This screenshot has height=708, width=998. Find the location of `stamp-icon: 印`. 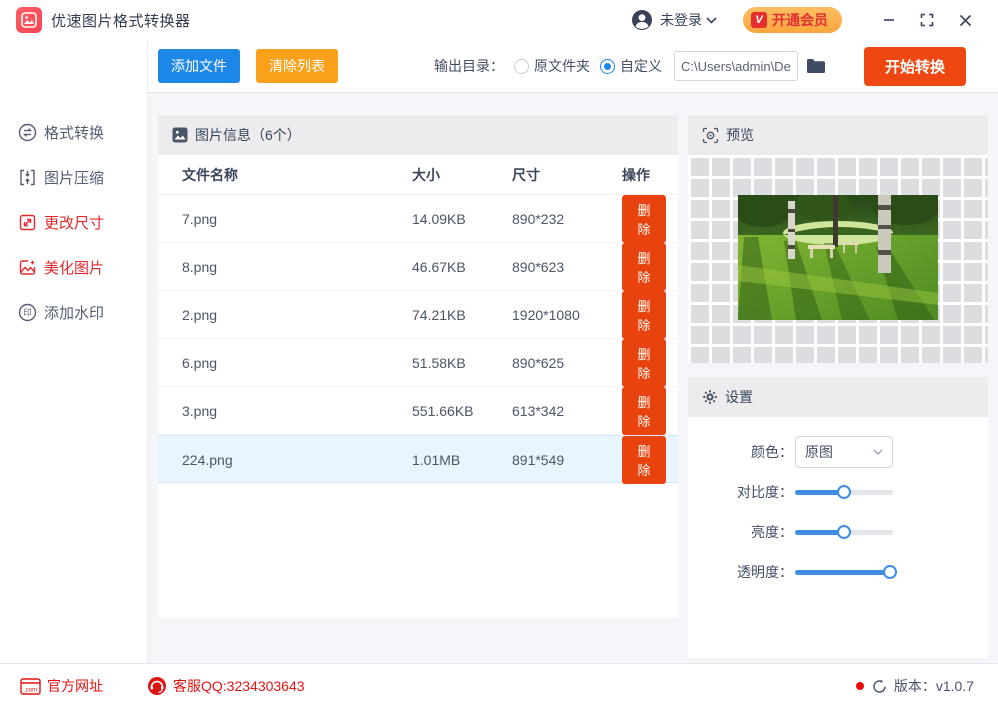

stamp-icon: 印 is located at coordinates (27, 312).